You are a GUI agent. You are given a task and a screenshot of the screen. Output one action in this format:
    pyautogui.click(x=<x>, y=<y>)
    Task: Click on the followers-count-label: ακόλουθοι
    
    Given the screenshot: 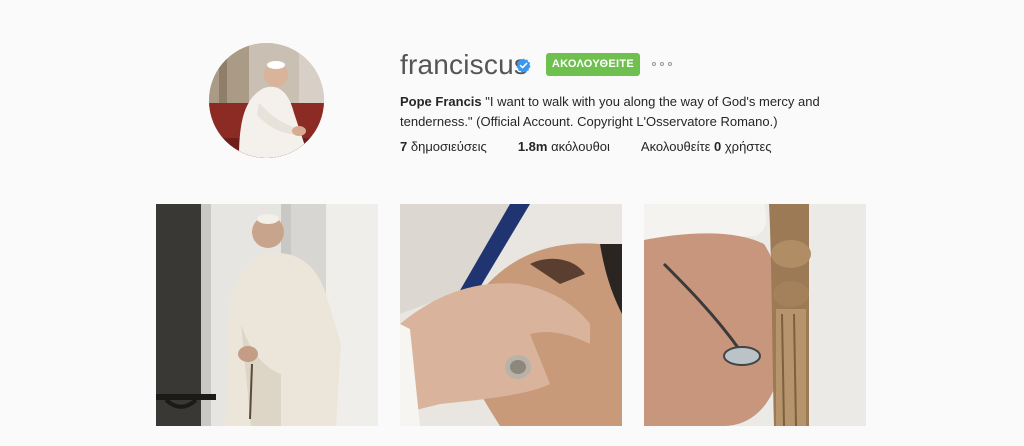 What is the action you would take?
    pyautogui.click(x=578, y=146)
    